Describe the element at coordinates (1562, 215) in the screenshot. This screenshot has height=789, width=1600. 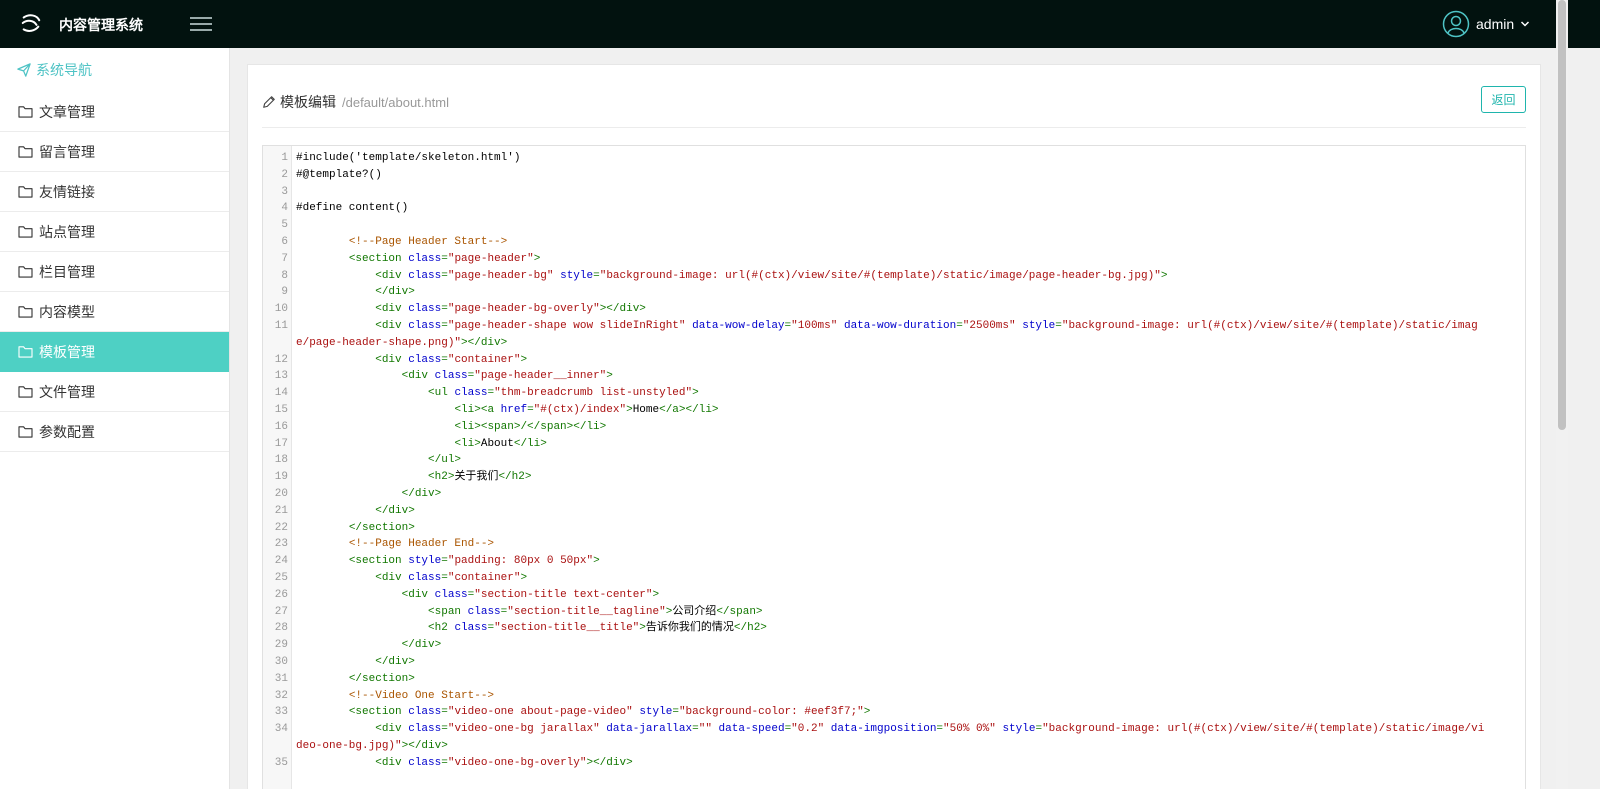
I see `scrollbar-thumb` at that location.